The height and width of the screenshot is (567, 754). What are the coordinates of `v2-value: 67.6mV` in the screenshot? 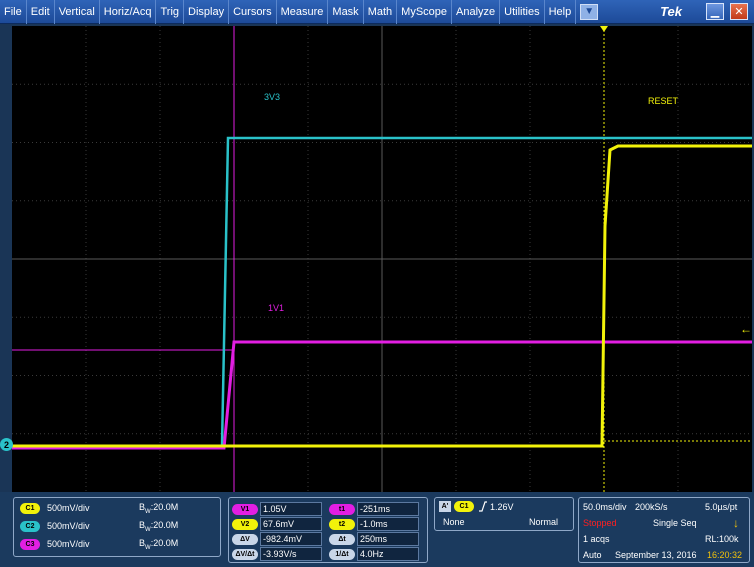 It's located at (291, 524).